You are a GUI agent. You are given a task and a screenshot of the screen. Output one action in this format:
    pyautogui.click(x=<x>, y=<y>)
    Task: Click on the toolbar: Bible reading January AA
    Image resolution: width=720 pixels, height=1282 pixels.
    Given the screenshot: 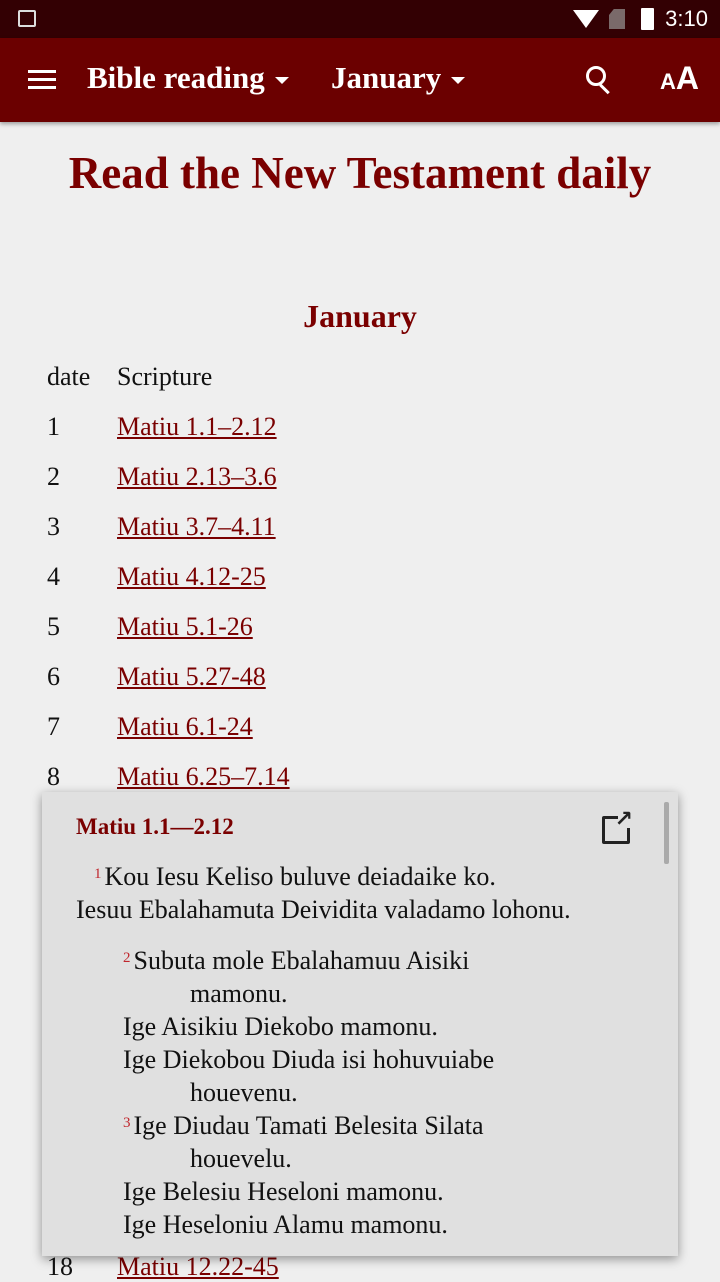 What is the action you would take?
    pyautogui.click(x=360, y=80)
    